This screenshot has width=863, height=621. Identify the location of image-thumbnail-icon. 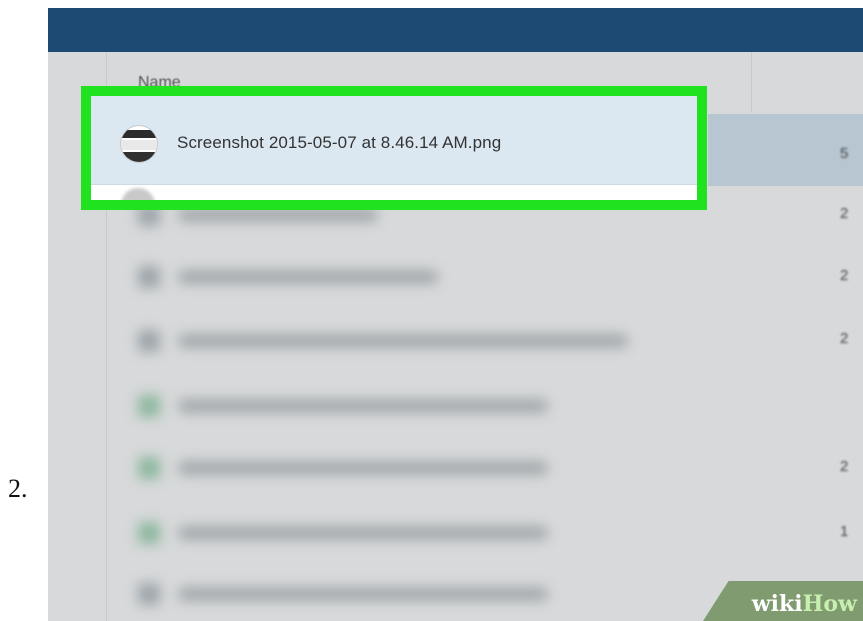
(139, 144).